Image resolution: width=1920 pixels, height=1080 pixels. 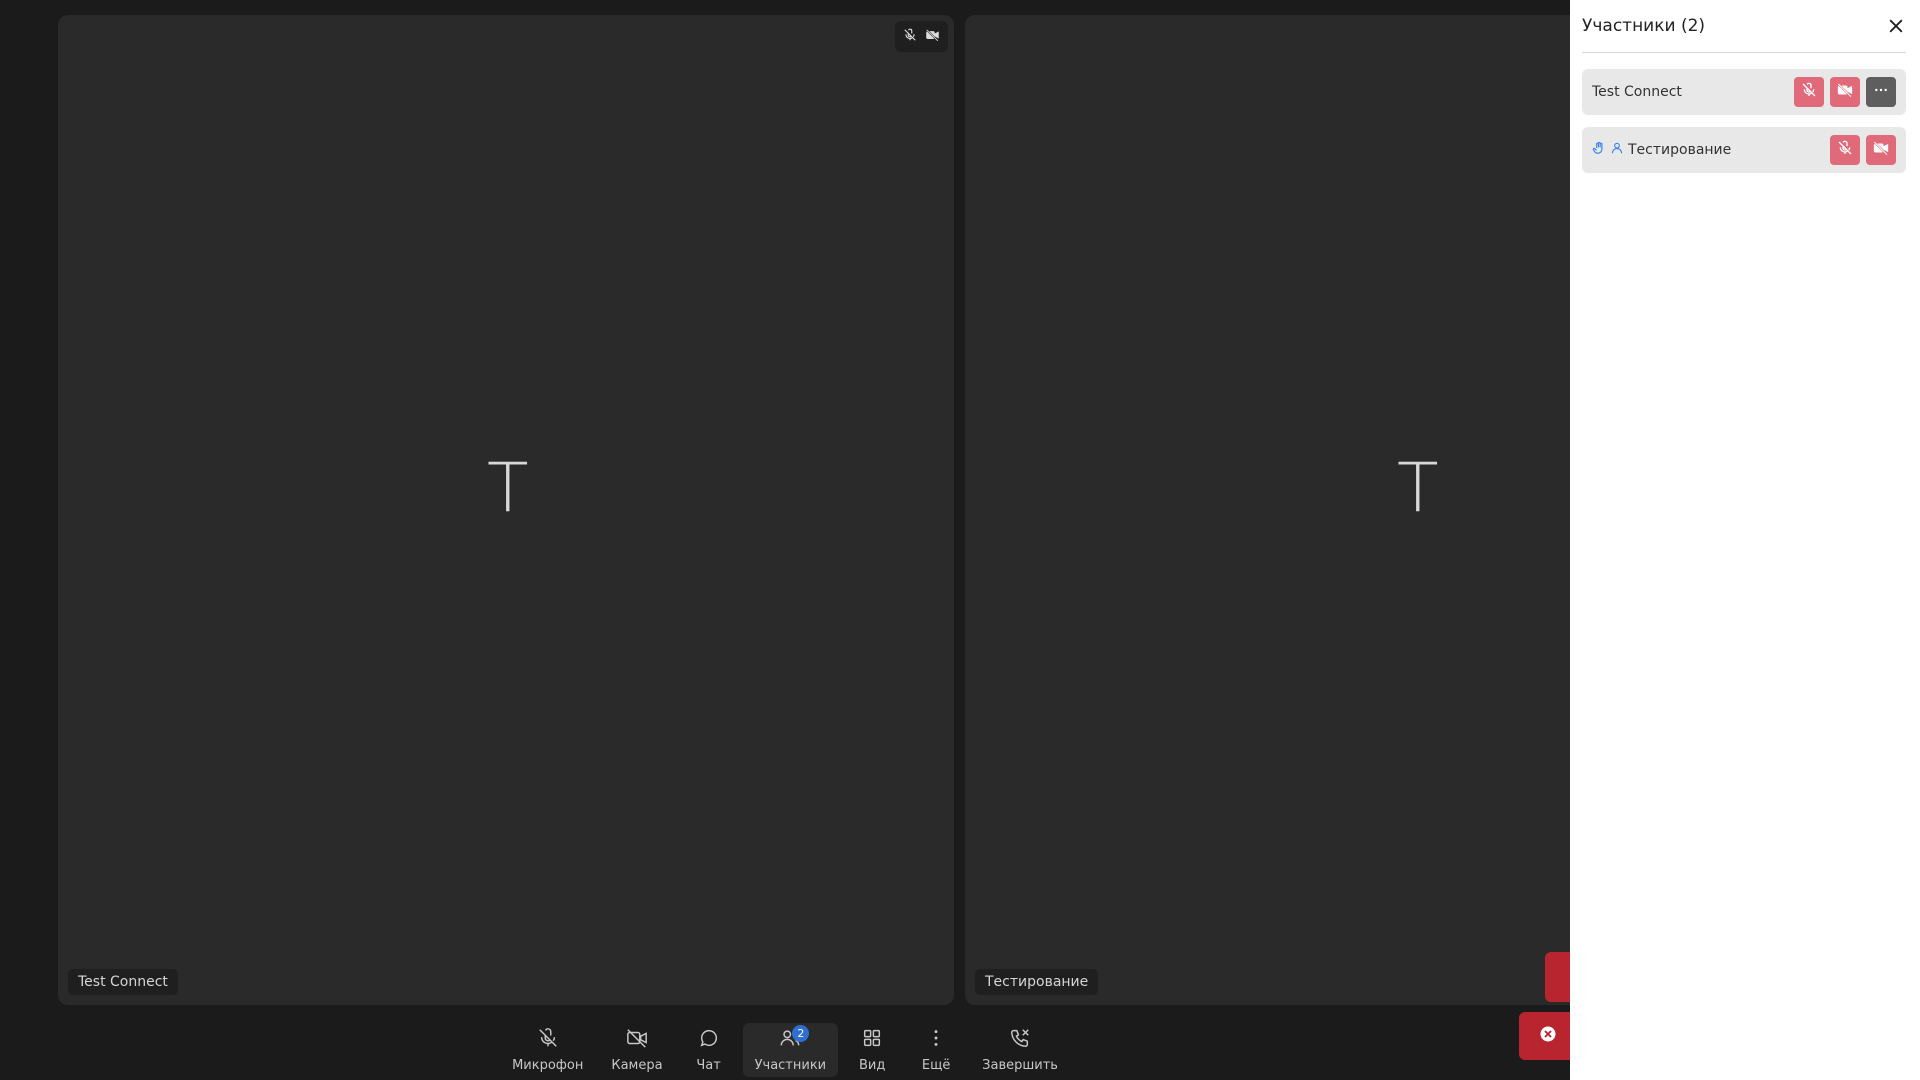 I want to click on close-icon, so click(x=1896, y=26).